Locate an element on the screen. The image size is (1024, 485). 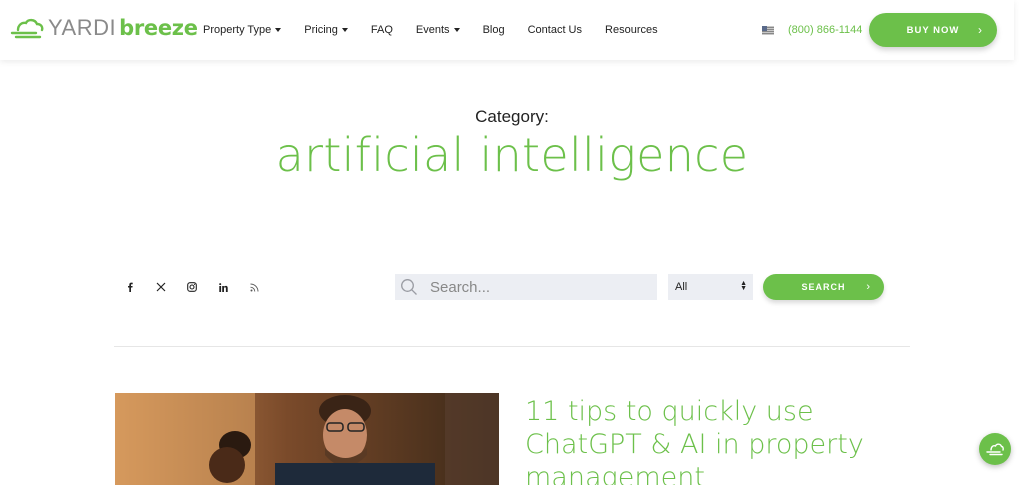
search-icon is located at coordinates (409, 287).